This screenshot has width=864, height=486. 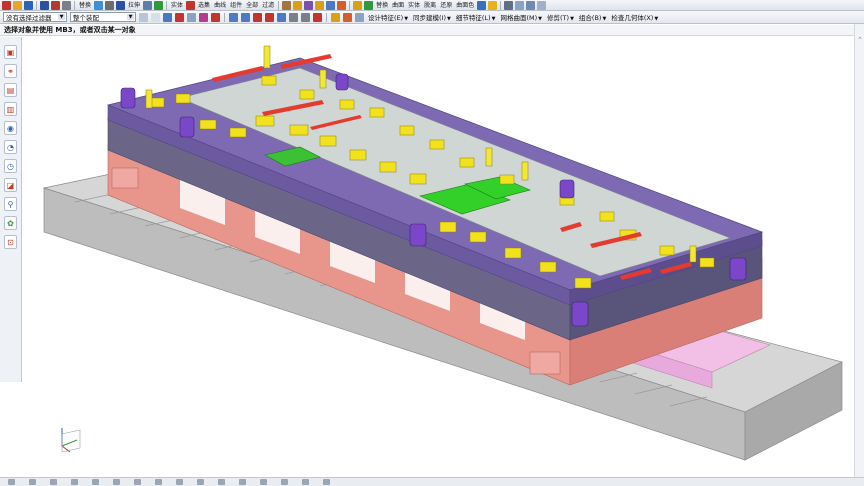 I want to click on point-on-curve-icon, so click(x=317, y=17).